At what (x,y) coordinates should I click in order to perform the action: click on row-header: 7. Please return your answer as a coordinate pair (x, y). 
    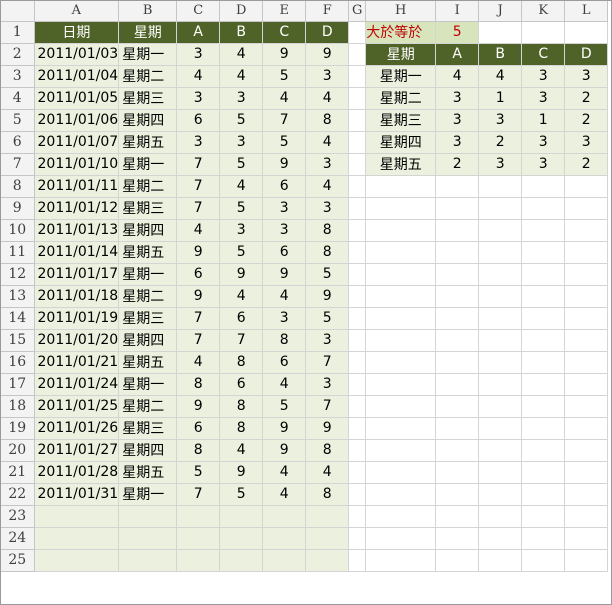
    Looking at the image, I should click on (18, 164).